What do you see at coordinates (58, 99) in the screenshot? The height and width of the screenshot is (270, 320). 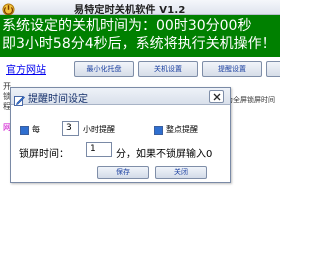 I see `dialog-title: 提醒时间设定` at bounding box center [58, 99].